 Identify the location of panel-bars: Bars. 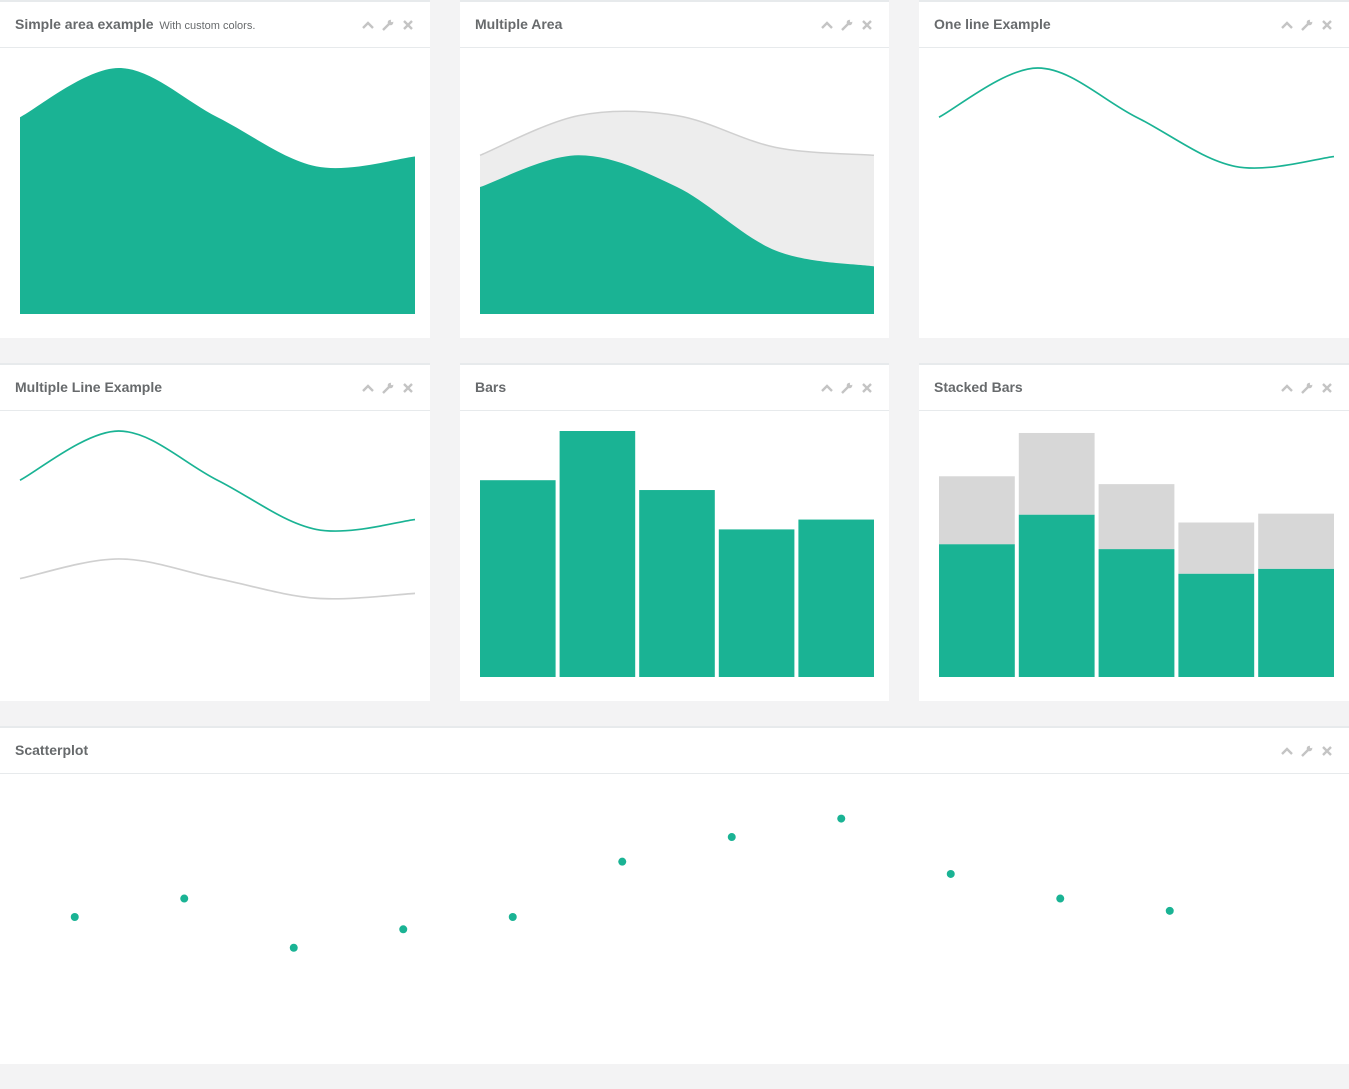
(674, 532).